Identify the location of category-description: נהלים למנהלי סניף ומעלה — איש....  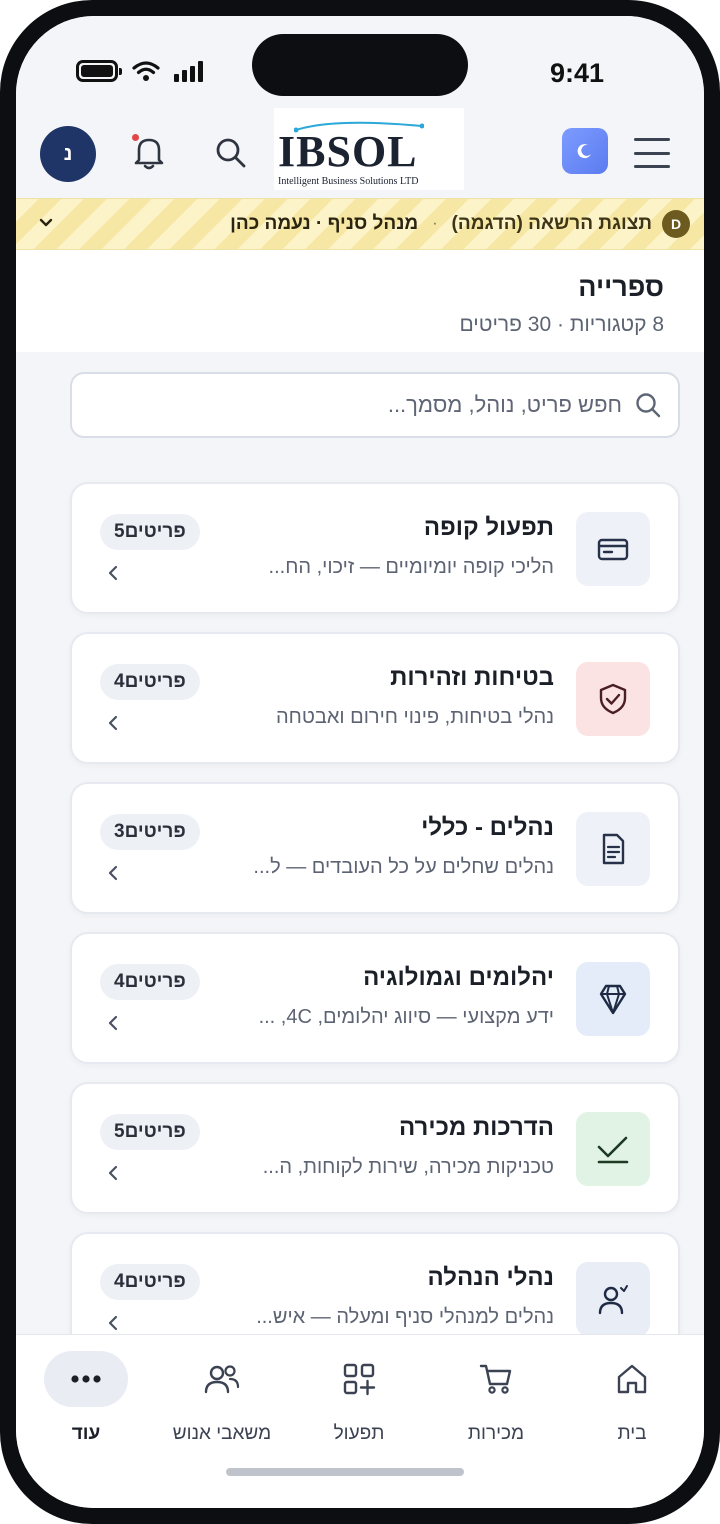
(405, 1317).